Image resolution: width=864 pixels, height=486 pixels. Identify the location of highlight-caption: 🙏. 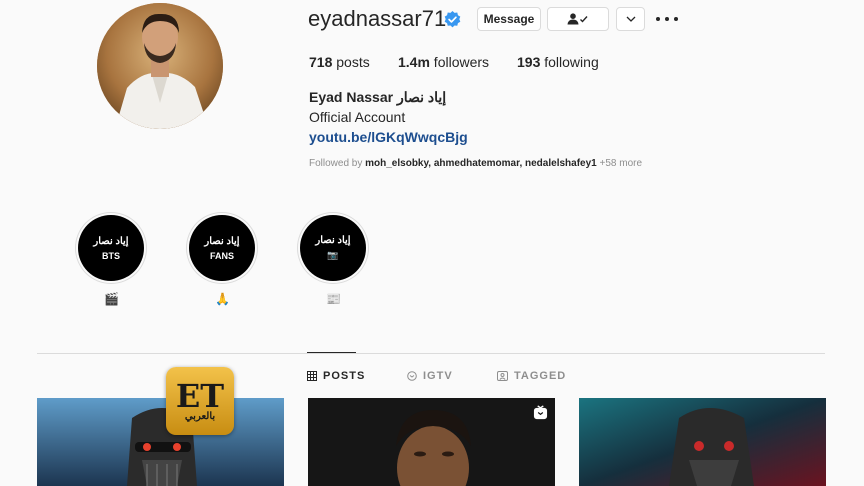
(222, 299).